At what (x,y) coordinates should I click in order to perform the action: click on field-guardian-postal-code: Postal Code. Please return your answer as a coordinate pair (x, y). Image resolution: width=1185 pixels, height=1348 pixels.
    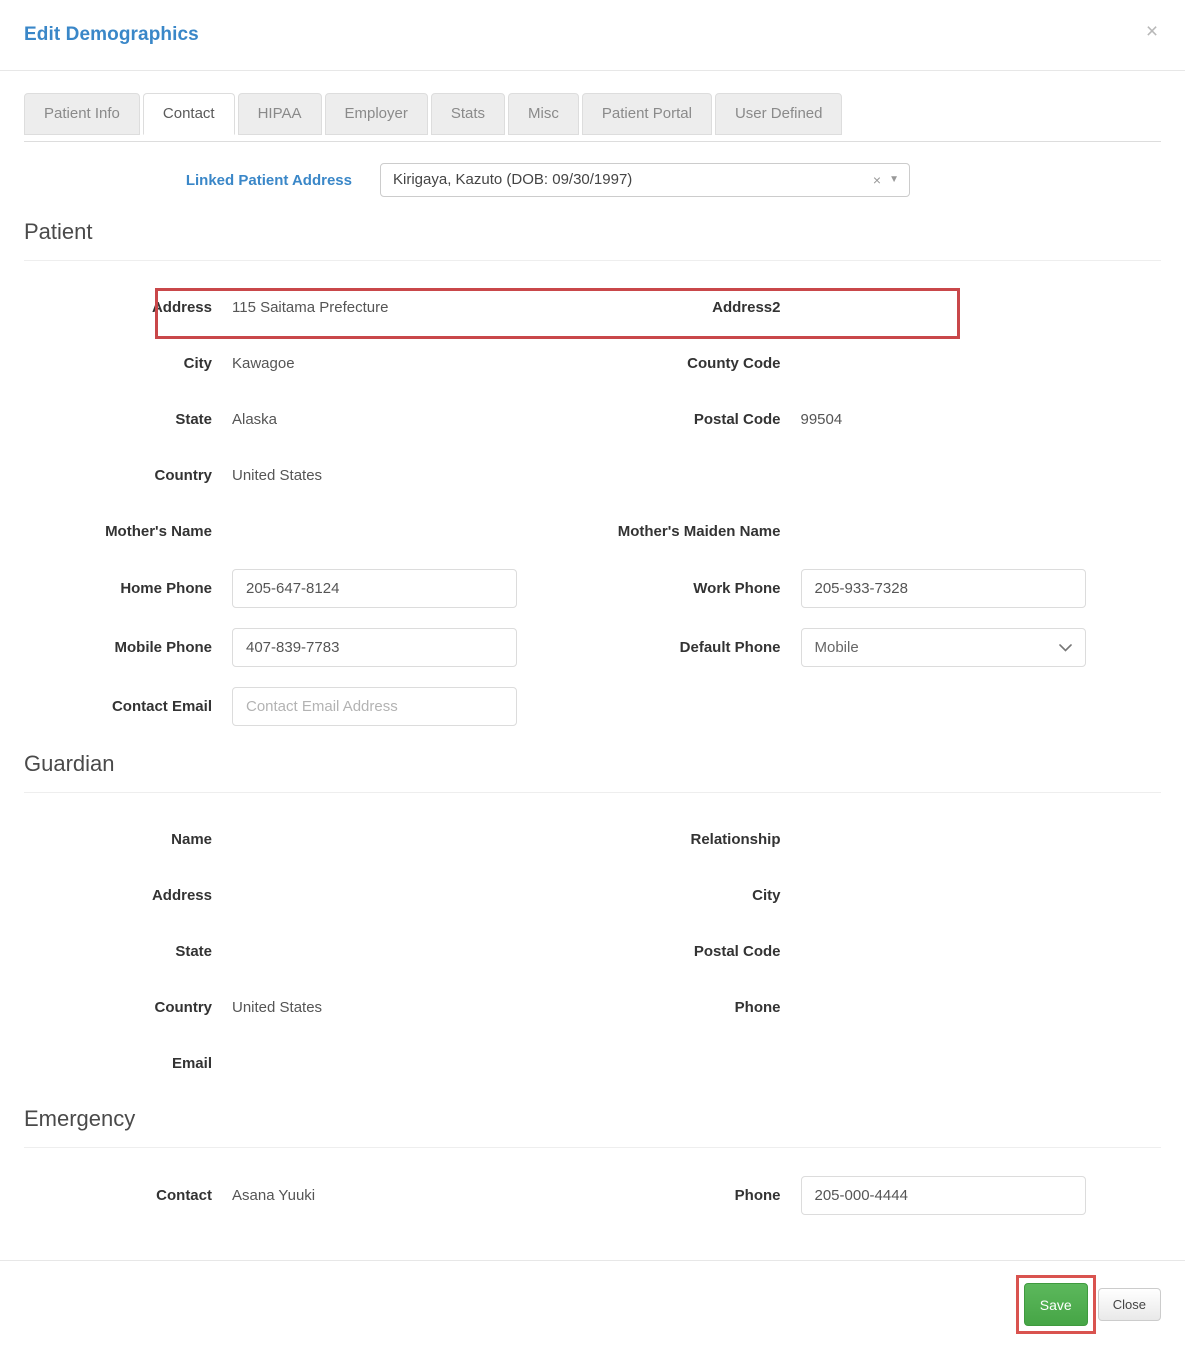
    Looking at the image, I should click on (877, 951).